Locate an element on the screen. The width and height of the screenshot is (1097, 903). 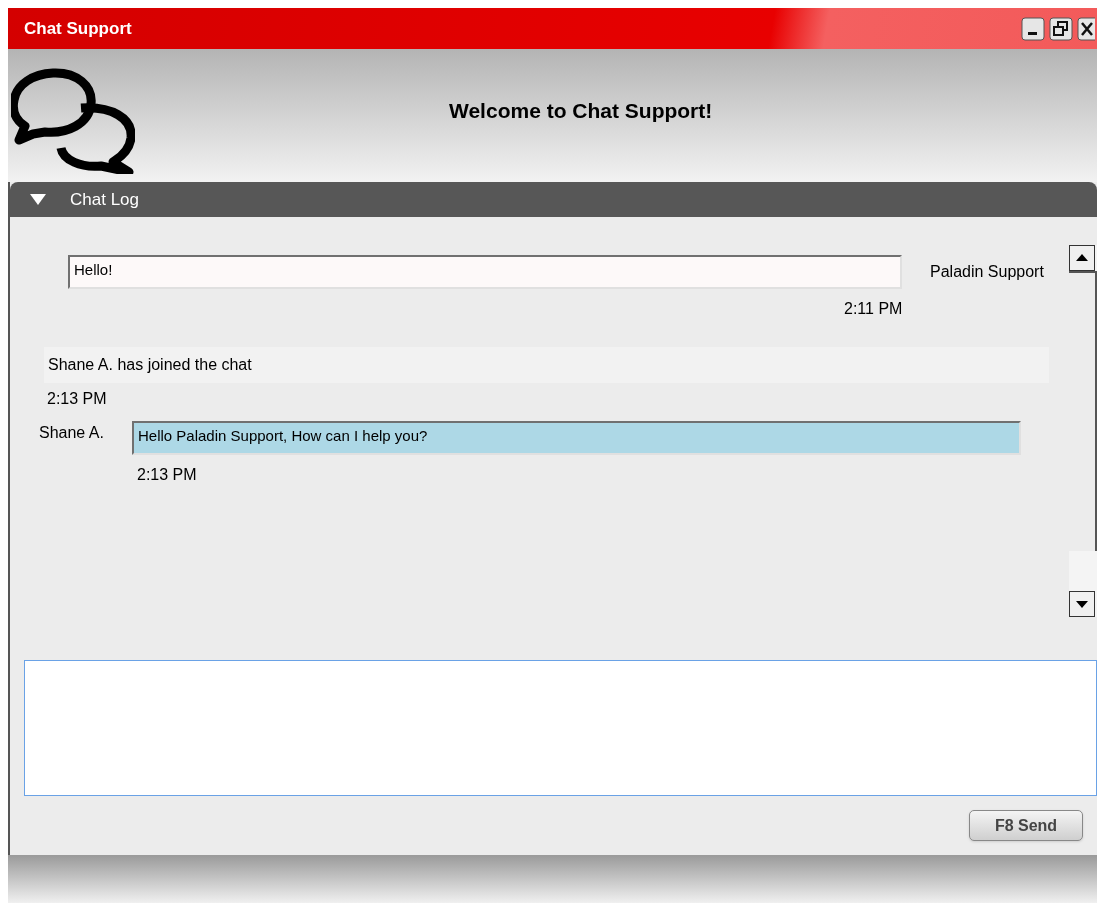
scroll-up-icon is located at coordinates (1082, 258).